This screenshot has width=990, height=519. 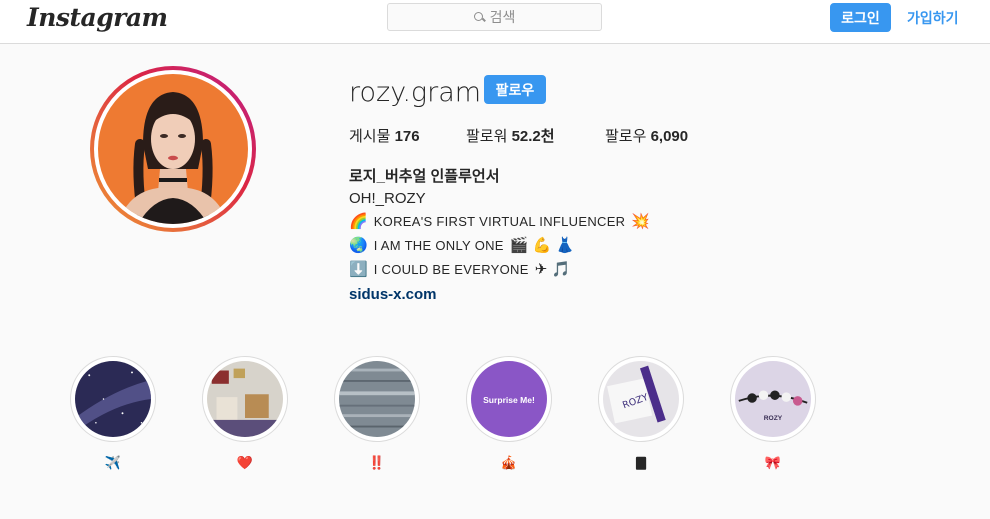 I want to click on bio-text: KOREA'S FIRST VIRTUAL INFLUENCER, so click(x=499, y=221).